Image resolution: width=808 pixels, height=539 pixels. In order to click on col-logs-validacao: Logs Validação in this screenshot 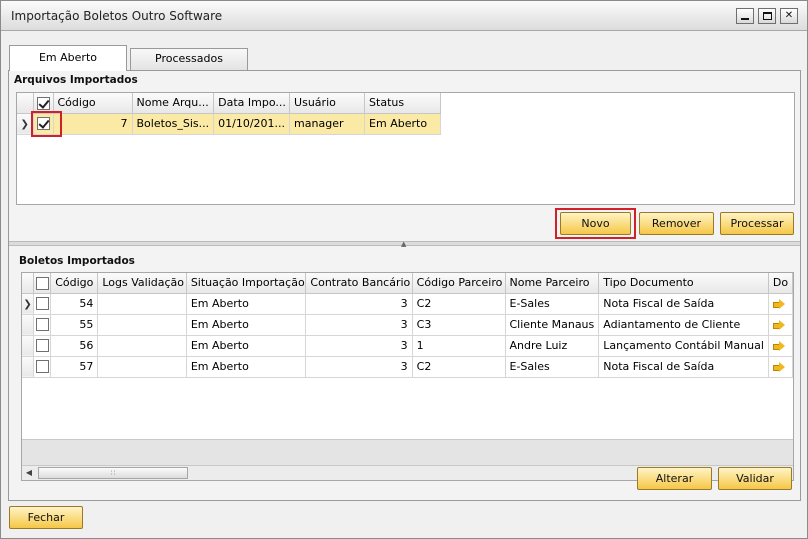, I will do `click(142, 283)`.